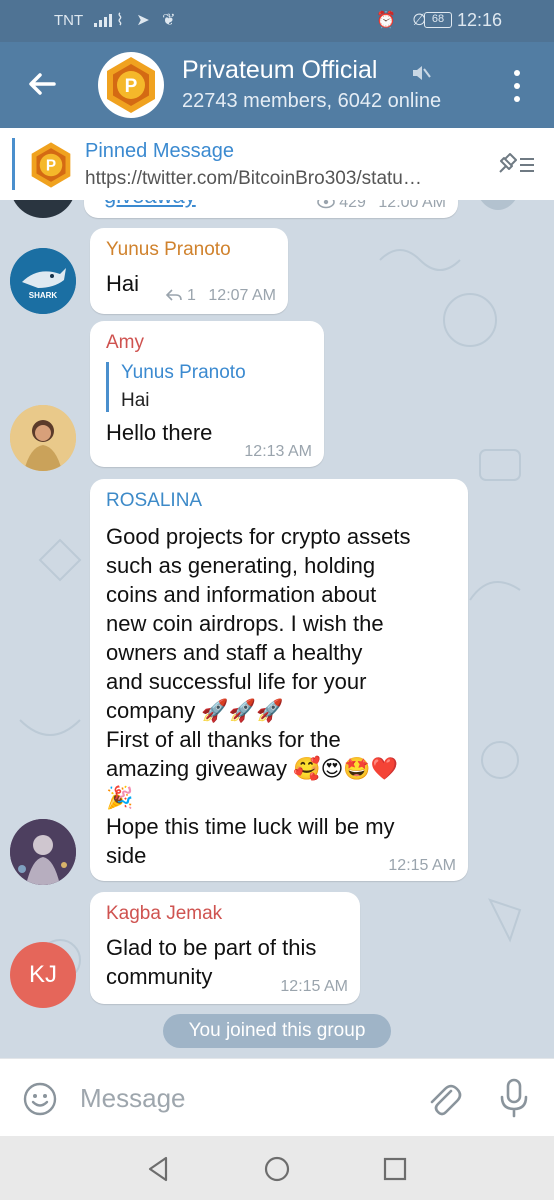  I want to click on pinned-title: Pinned Message, so click(159, 151).